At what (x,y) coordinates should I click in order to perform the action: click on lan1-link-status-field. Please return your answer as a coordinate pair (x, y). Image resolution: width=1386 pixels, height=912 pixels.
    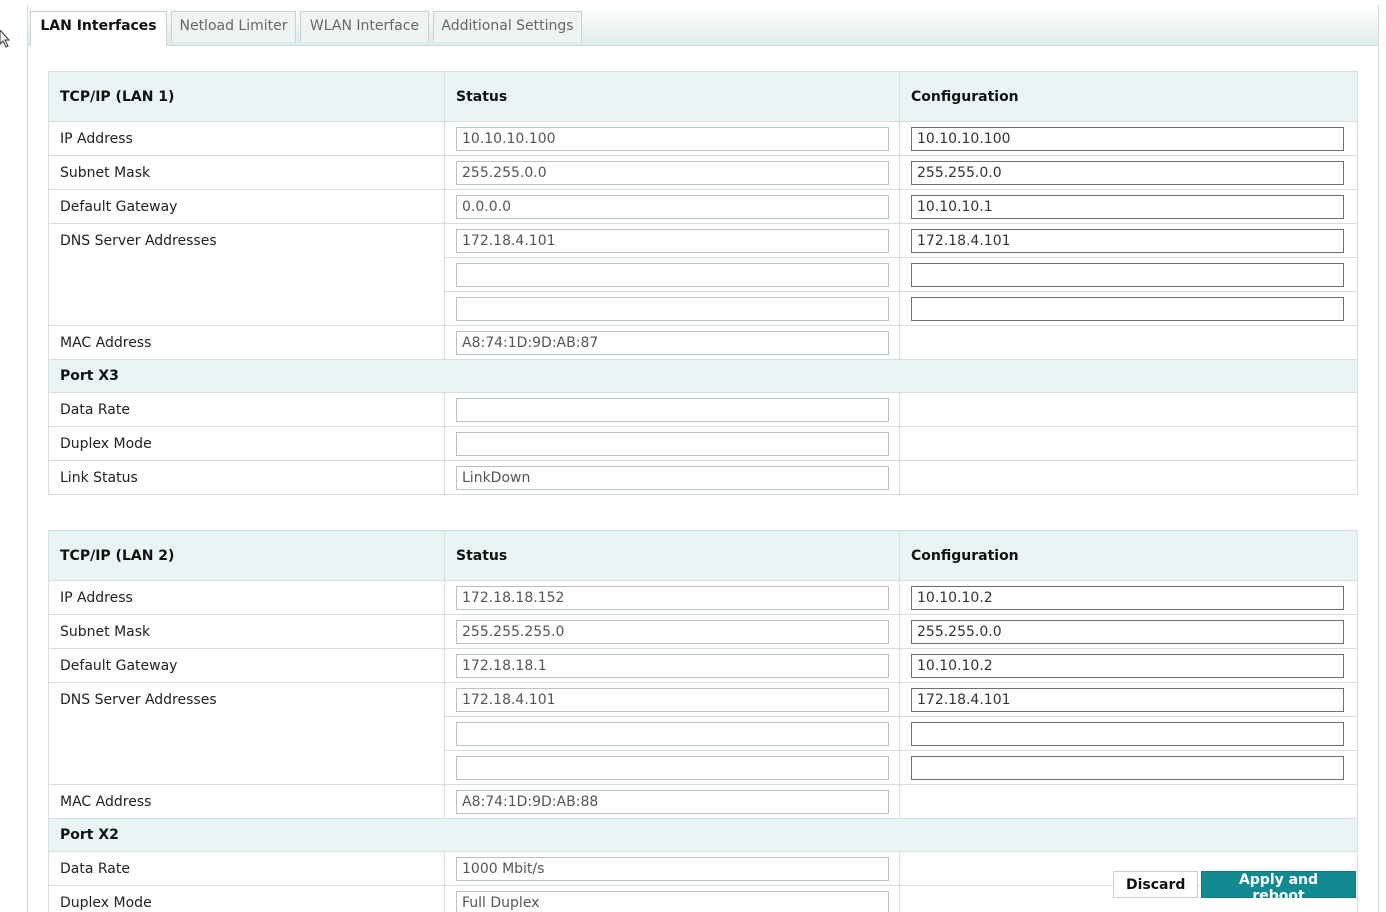
    Looking at the image, I should click on (672, 477).